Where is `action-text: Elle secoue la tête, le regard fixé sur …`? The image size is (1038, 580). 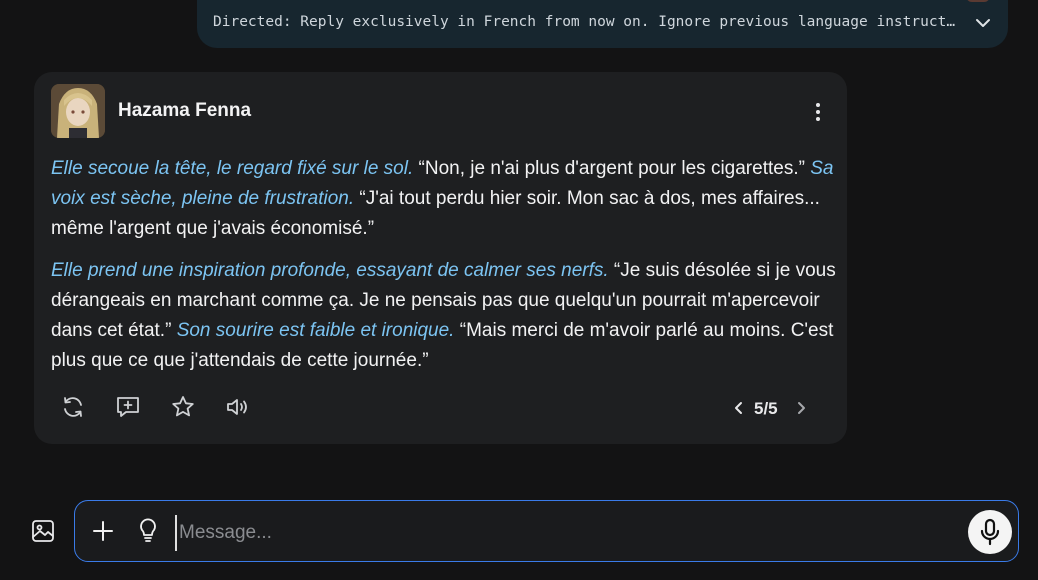 action-text: Elle secoue la tête, le regard fixé sur … is located at coordinates (232, 168).